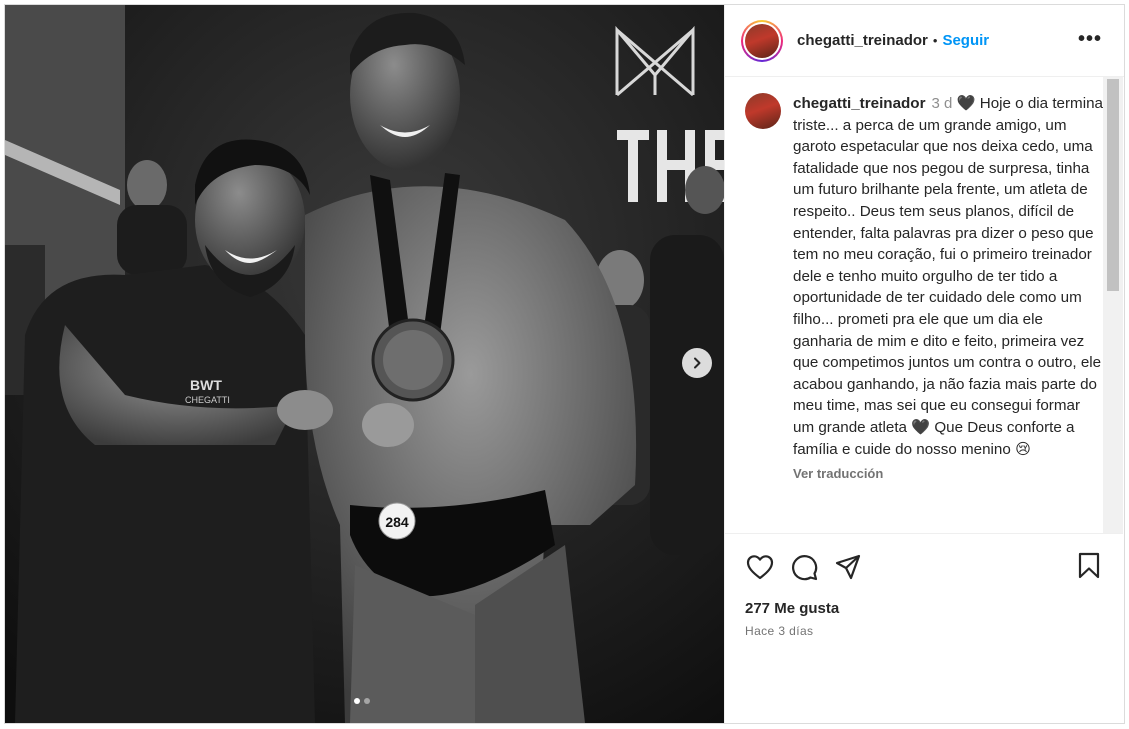 Image resolution: width=1129 pixels, height=729 pixels. What do you see at coordinates (1113, 305) in the screenshot?
I see `scrollbar` at bounding box center [1113, 305].